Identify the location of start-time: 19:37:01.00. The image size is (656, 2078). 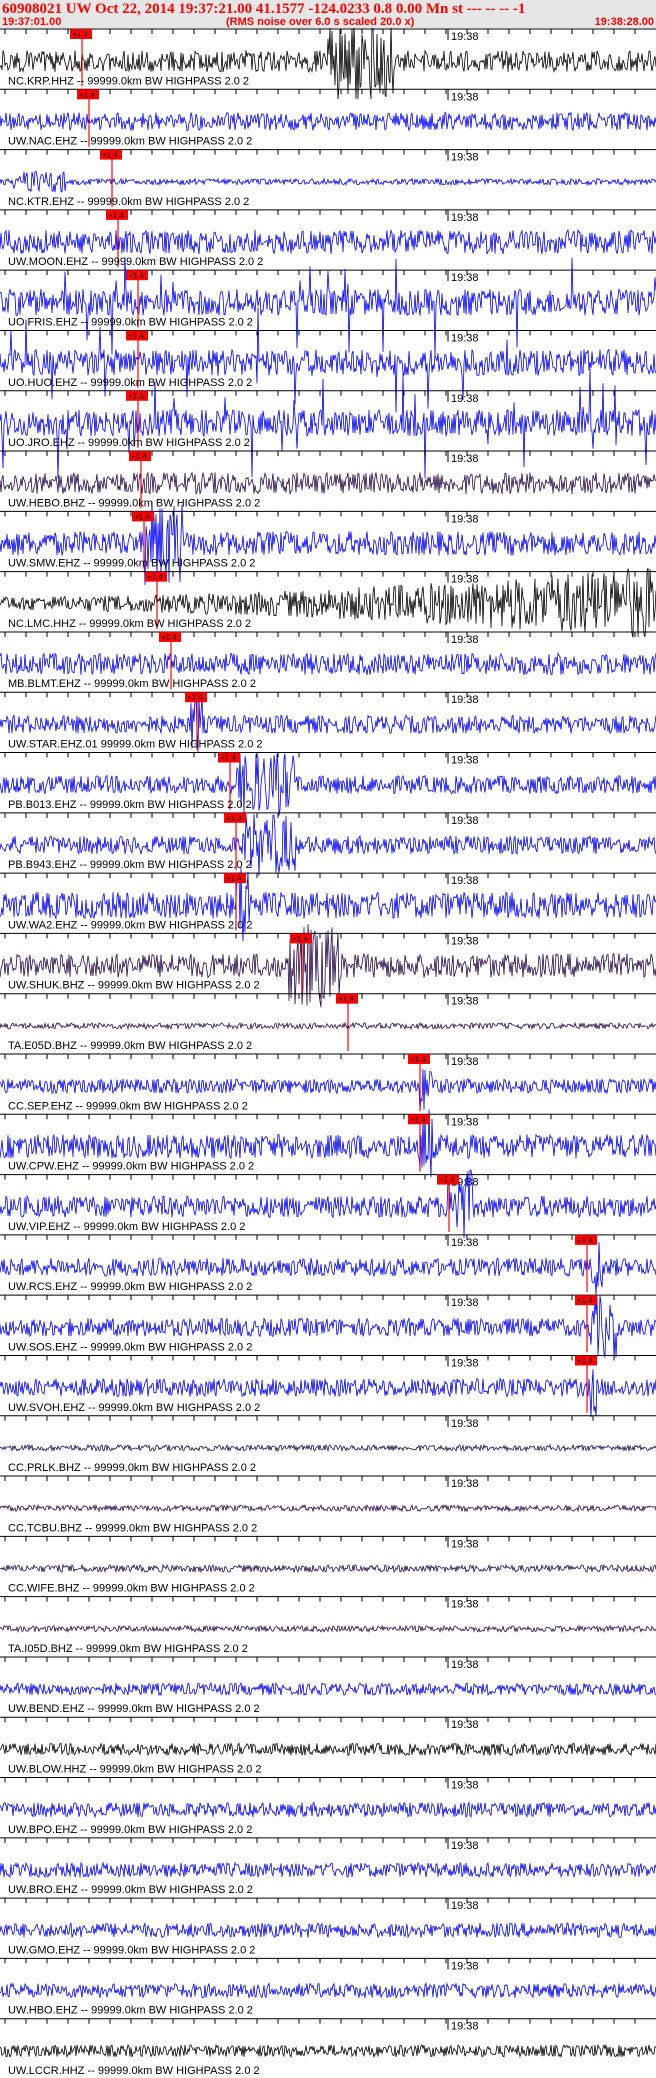
(32, 22).